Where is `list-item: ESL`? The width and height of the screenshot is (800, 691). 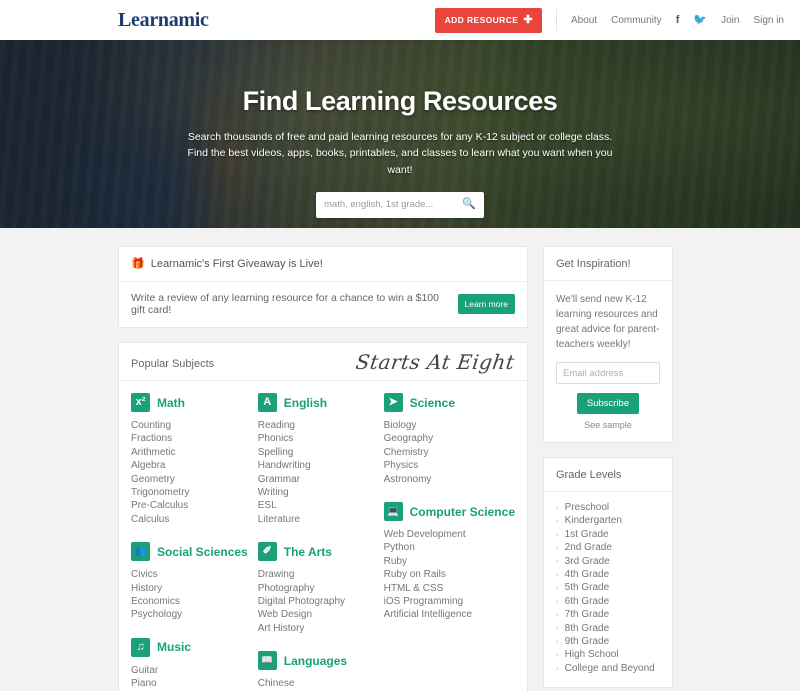 list-item: ESL is located at coordinates (316, 505).